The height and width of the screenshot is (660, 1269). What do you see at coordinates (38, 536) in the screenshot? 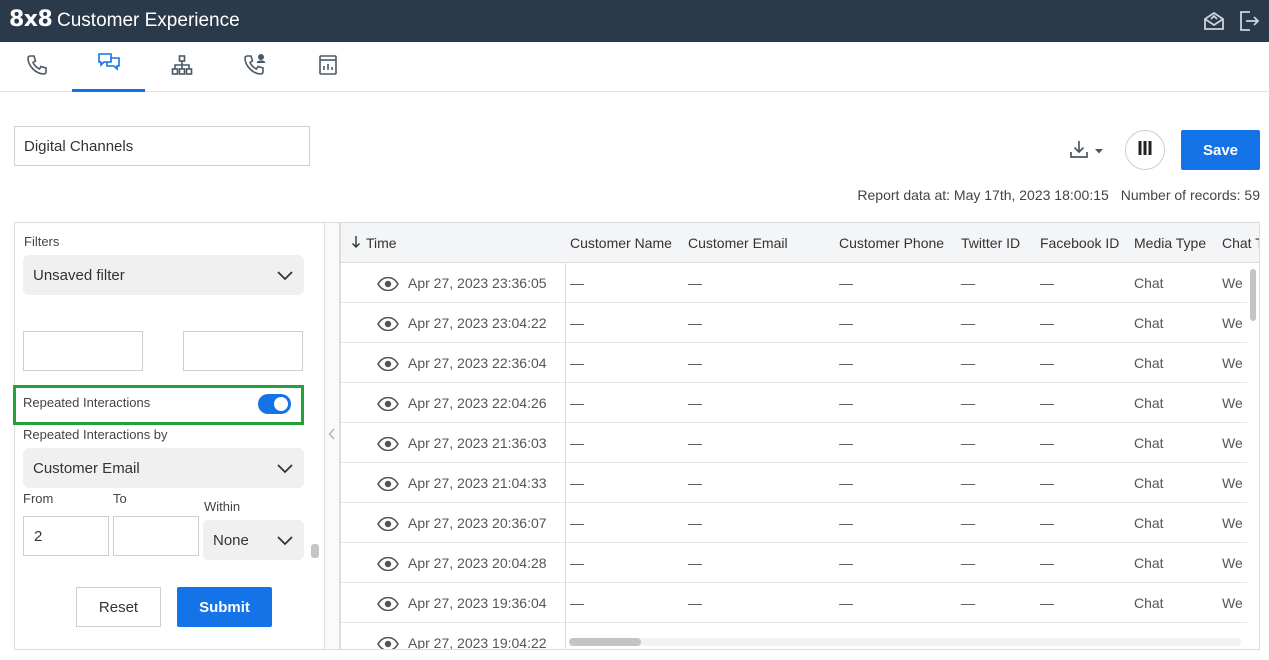
I see `from-value: 2` at bounding box center [38, 536].